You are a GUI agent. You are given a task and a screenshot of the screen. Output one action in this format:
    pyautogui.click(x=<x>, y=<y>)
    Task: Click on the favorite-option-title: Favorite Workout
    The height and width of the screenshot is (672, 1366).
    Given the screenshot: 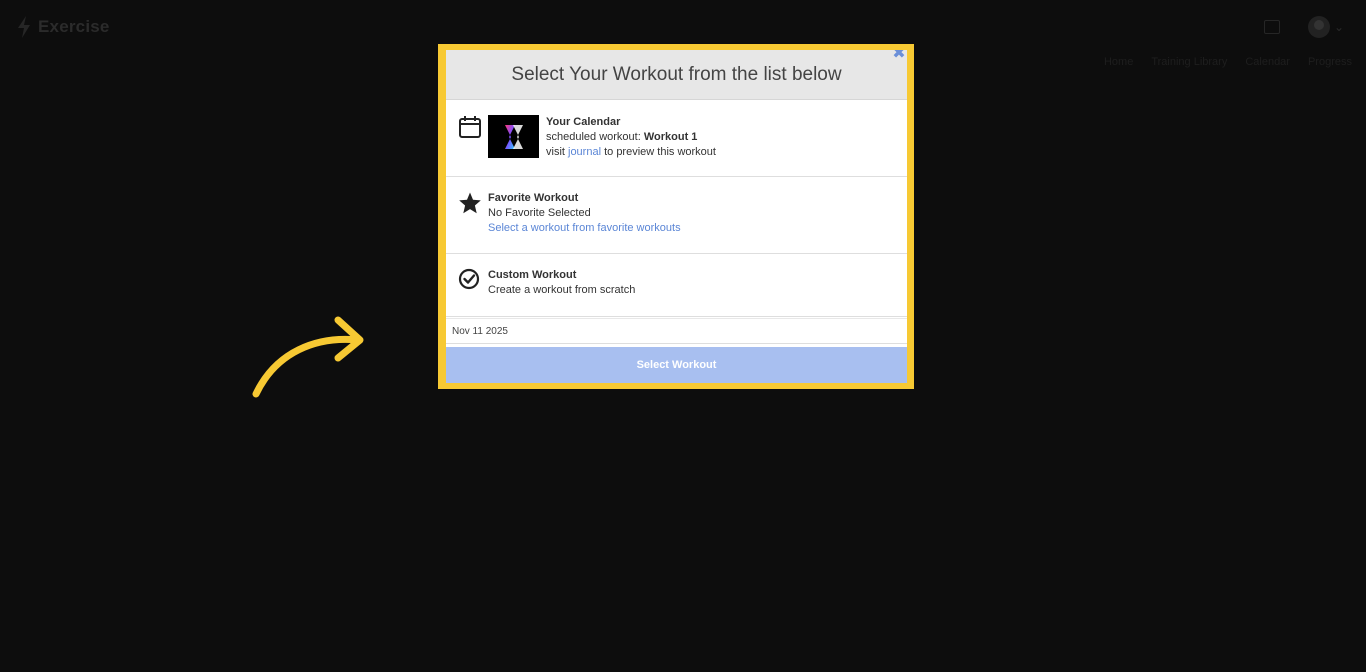 What is the action you would take?
    pyautogui.click(x=533, y=198)
    